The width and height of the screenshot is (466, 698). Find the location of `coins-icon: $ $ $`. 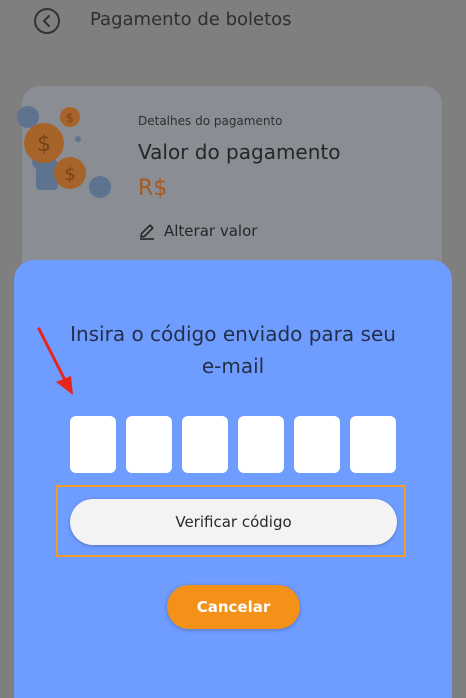

coins-icon: $ $ $ is located at coordinates (64, 152).